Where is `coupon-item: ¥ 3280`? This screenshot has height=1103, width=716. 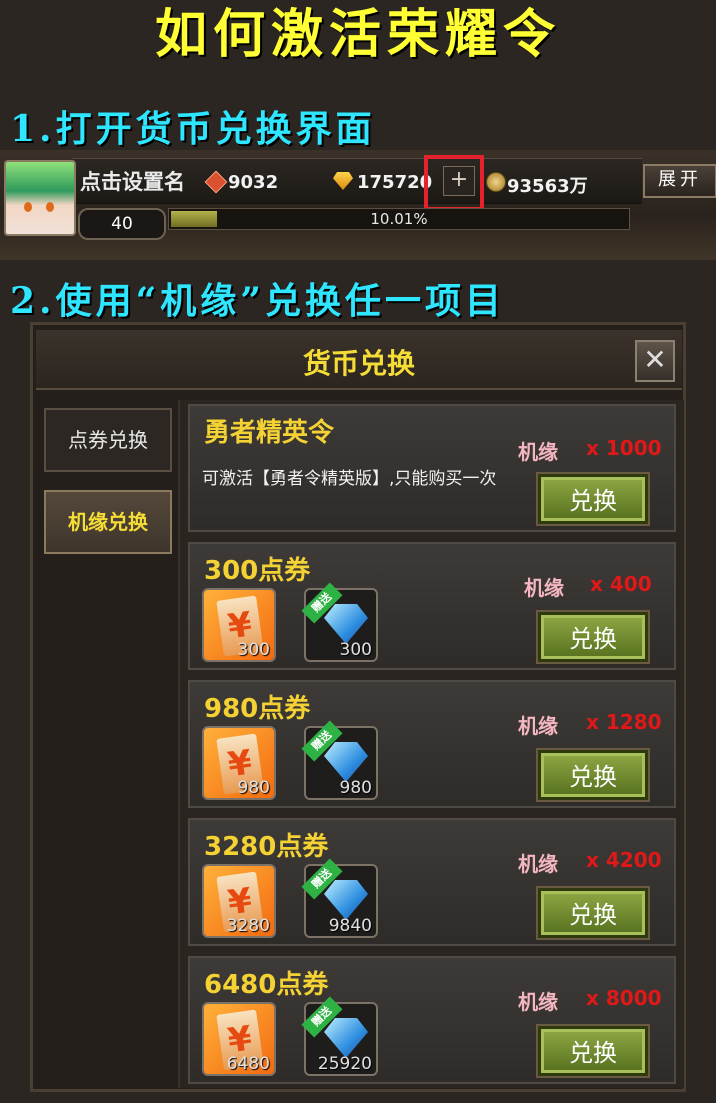 coupon-item: ¥ 3280 is located at coordinates (239, 901).